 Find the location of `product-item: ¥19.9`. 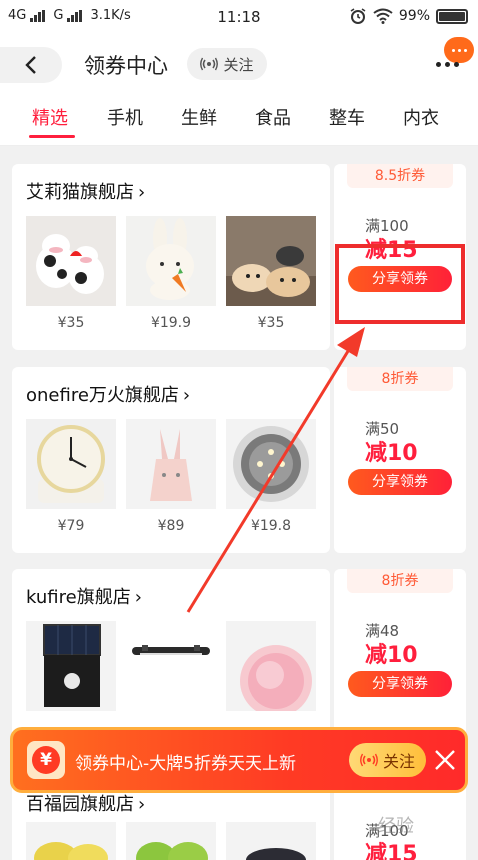

product-item: ¥19.9 is located at coordinates (171, 273).